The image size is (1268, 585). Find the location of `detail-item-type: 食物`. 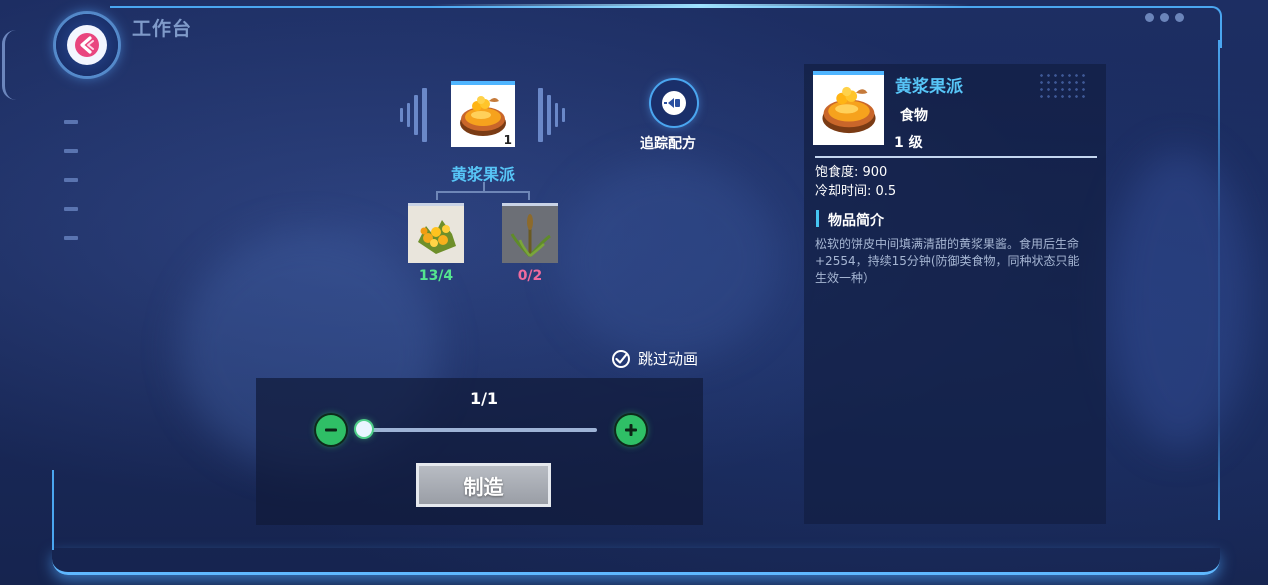

detail-item-type: 食物 is located at coordinates (914, 116).